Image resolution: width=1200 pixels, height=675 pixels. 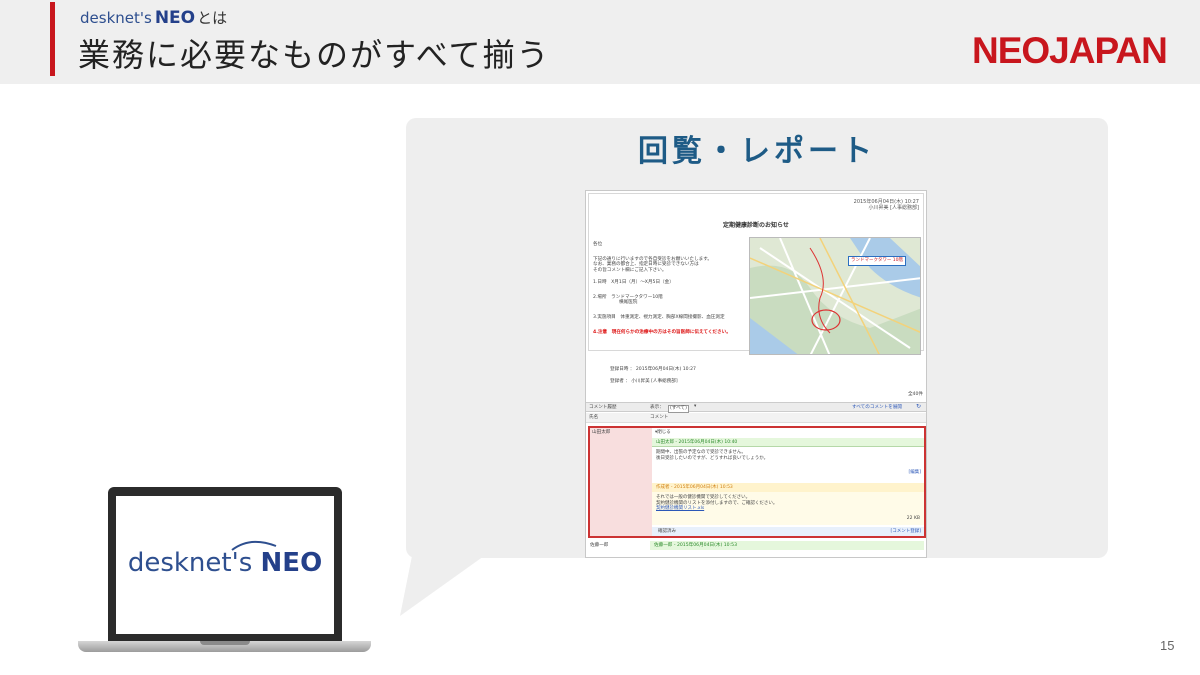 I want to click on page-number: 15, so click(x=1167, y=645).